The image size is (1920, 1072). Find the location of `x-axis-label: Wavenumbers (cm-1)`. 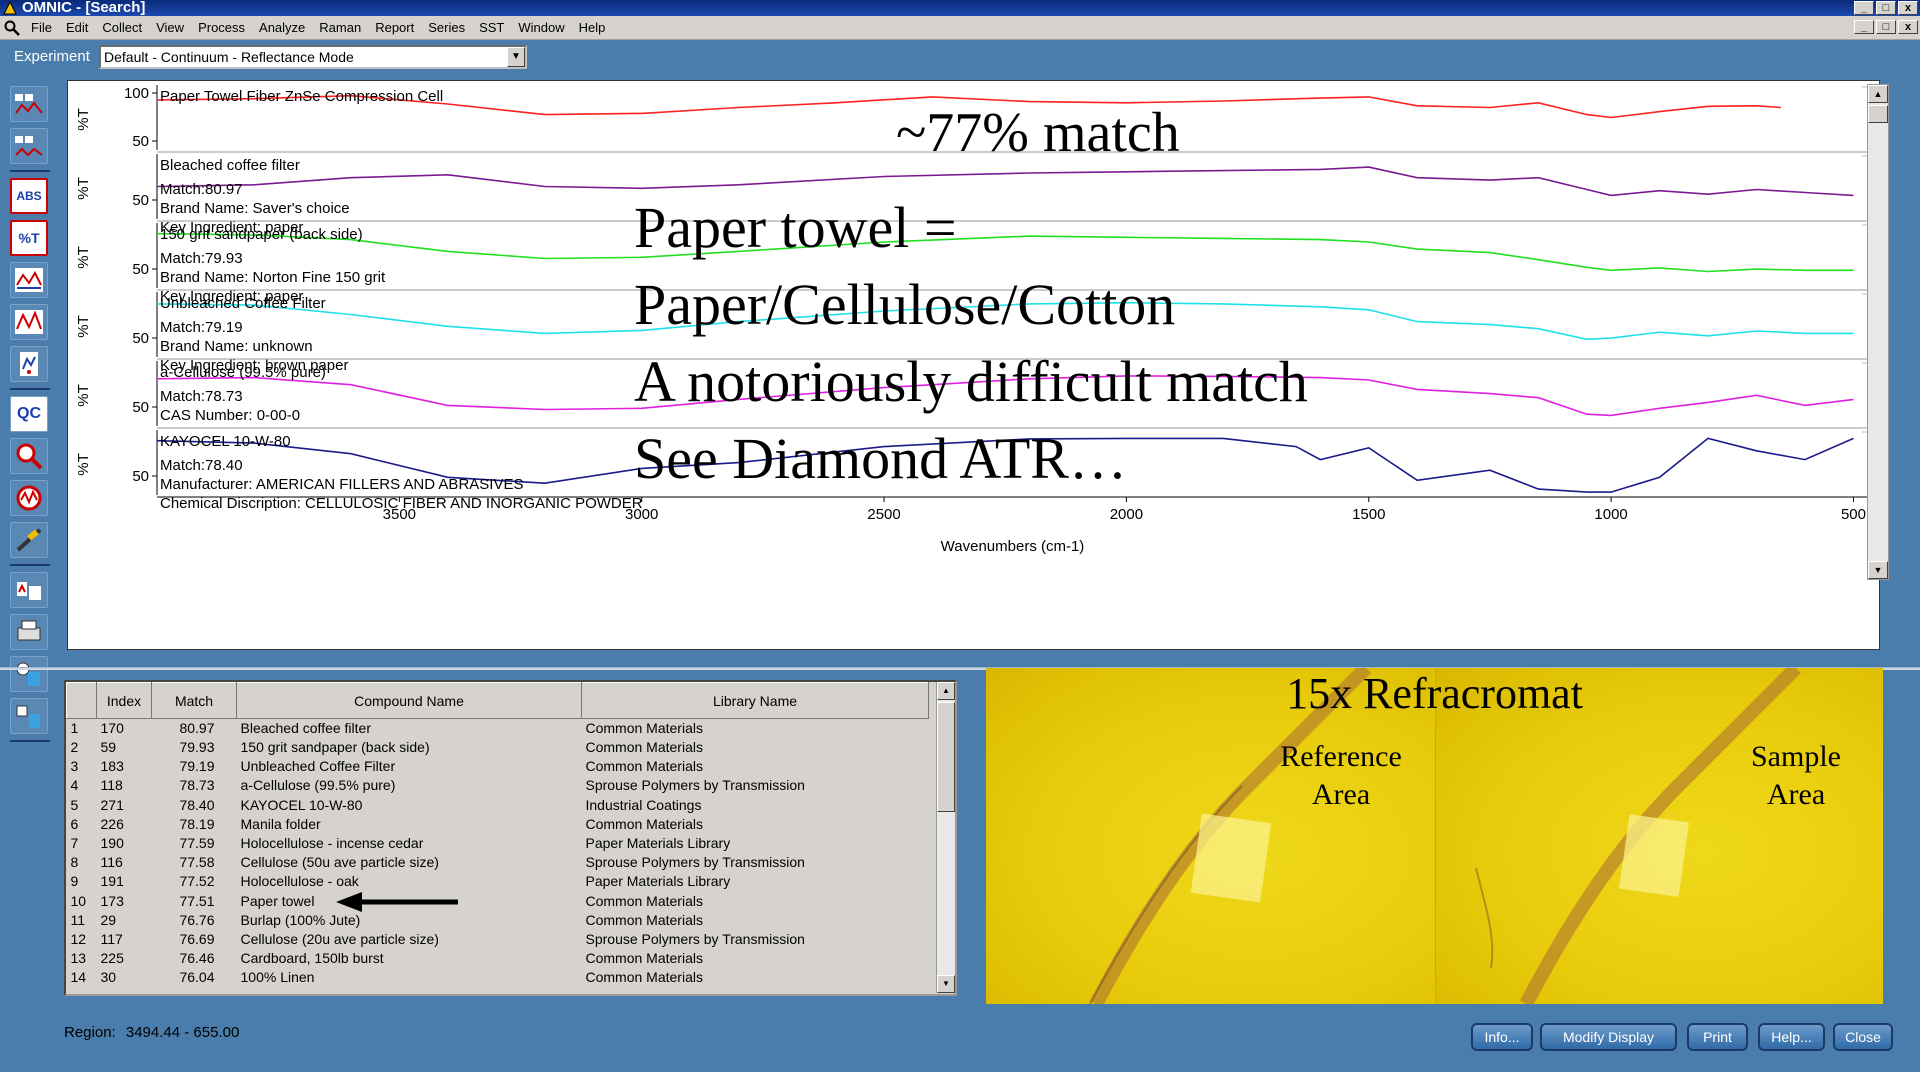

x-axis-label: Wavenumbers (cm-1) is located at coordinates (1013, 546).